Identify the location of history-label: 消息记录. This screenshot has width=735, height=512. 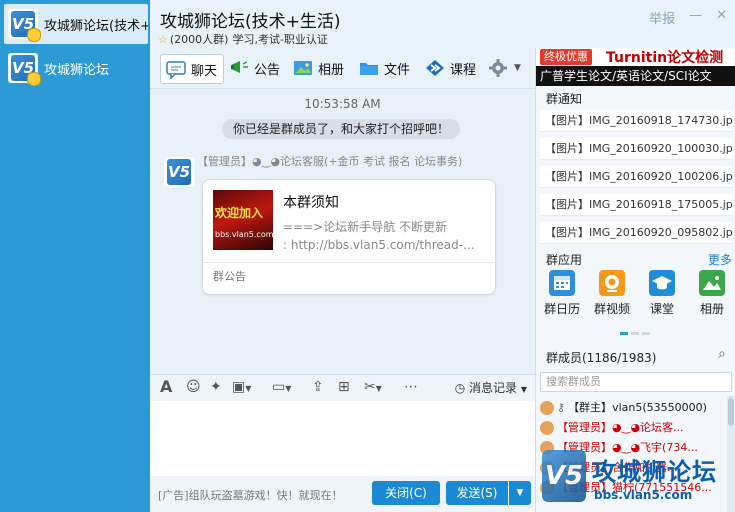
(493, 388).